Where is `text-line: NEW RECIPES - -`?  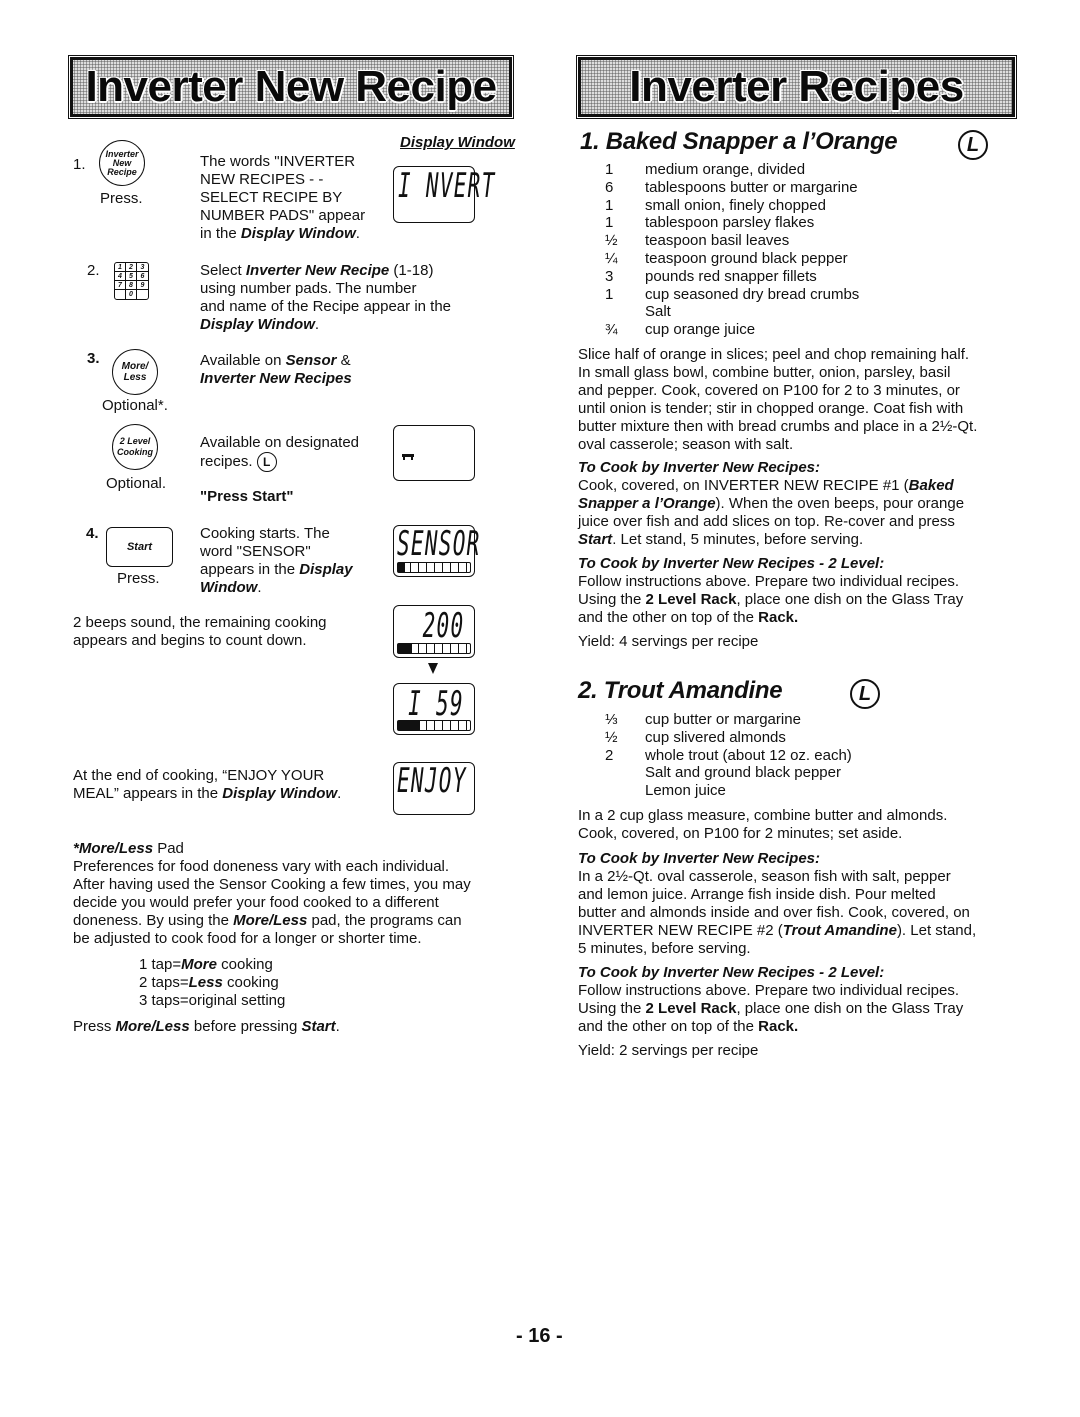
text-line: NEW RECIPES - - is located at coordinates (262, 179).